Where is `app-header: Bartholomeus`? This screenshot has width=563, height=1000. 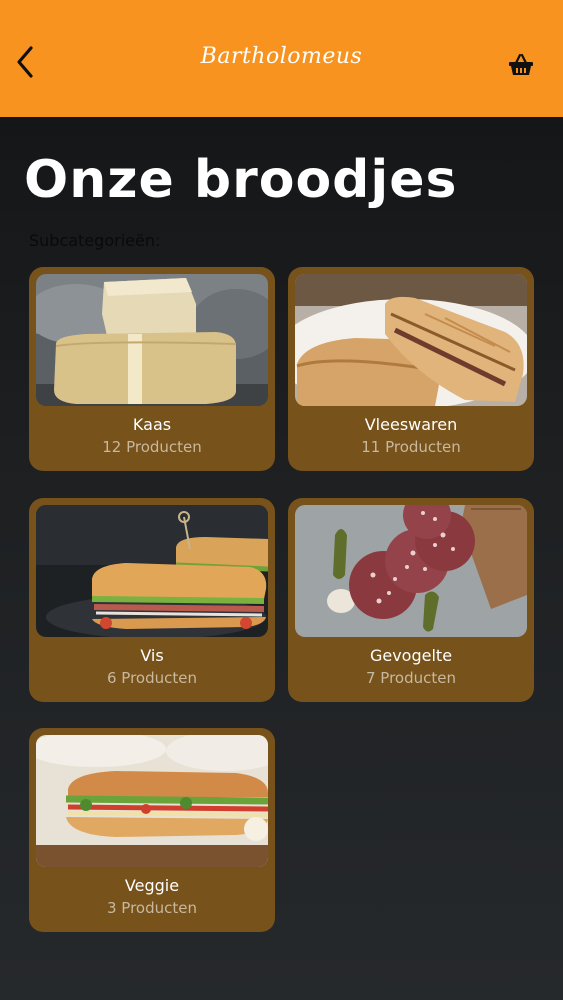
app-header: Bartholomeus is located at coordinates (281, 58).